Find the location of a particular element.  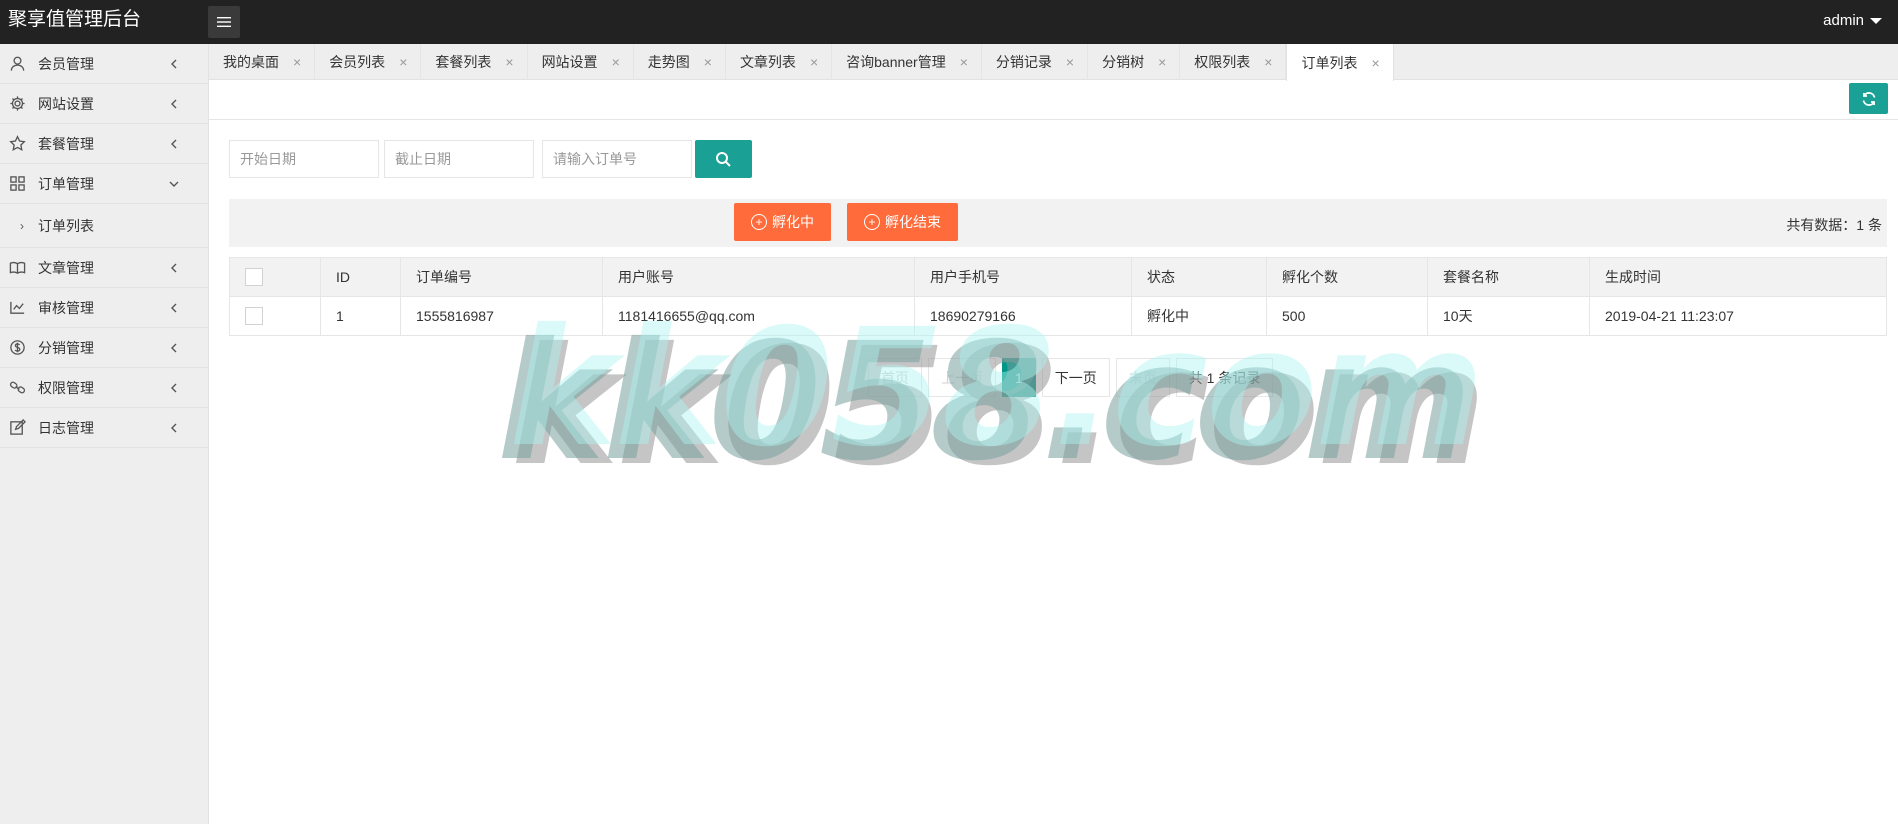

user-icon is located at coordinates (17, 64).